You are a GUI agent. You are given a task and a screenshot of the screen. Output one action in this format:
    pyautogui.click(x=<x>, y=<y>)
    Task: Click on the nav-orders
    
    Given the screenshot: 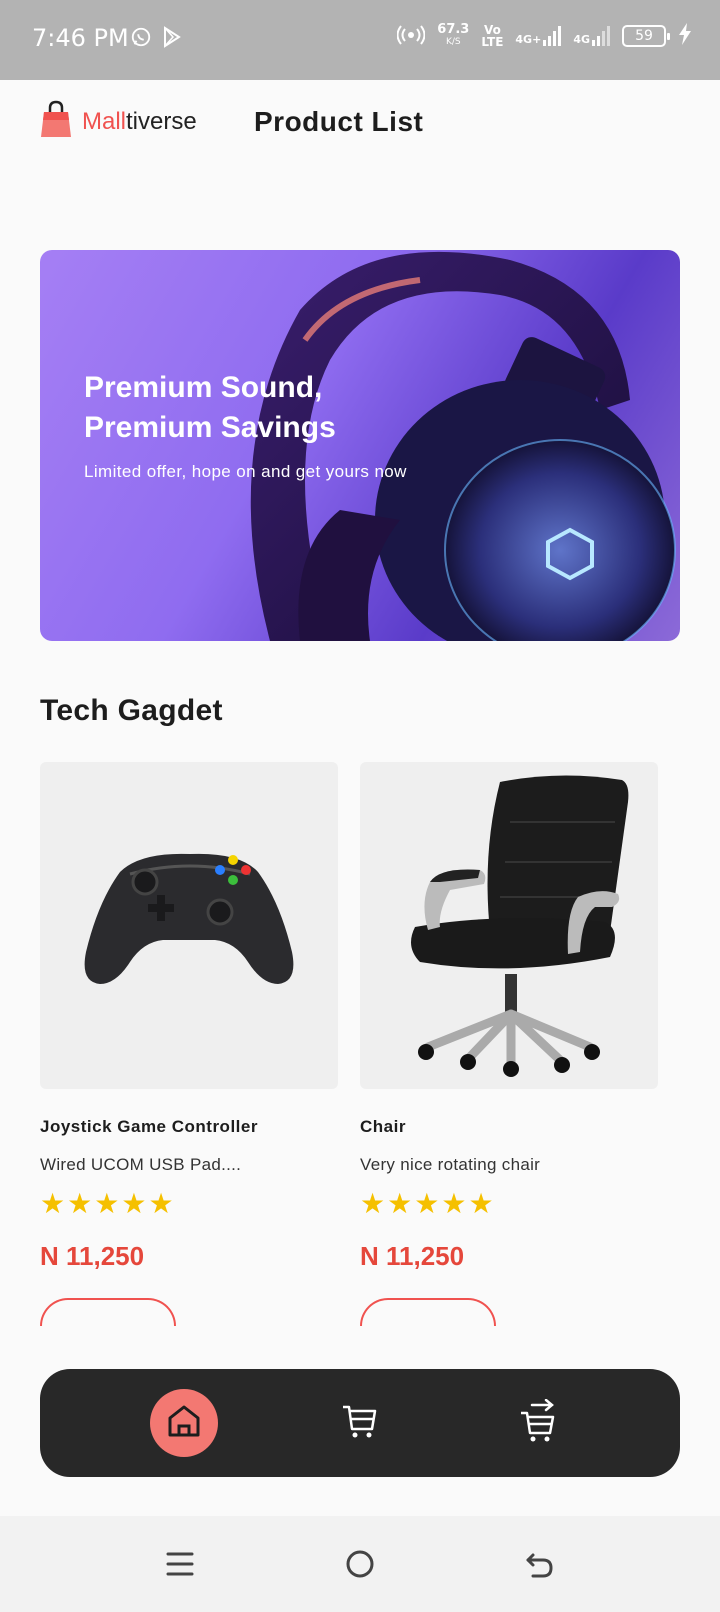 What is the action you would take?
    pyautogui.click(x=538, y=1423)
    